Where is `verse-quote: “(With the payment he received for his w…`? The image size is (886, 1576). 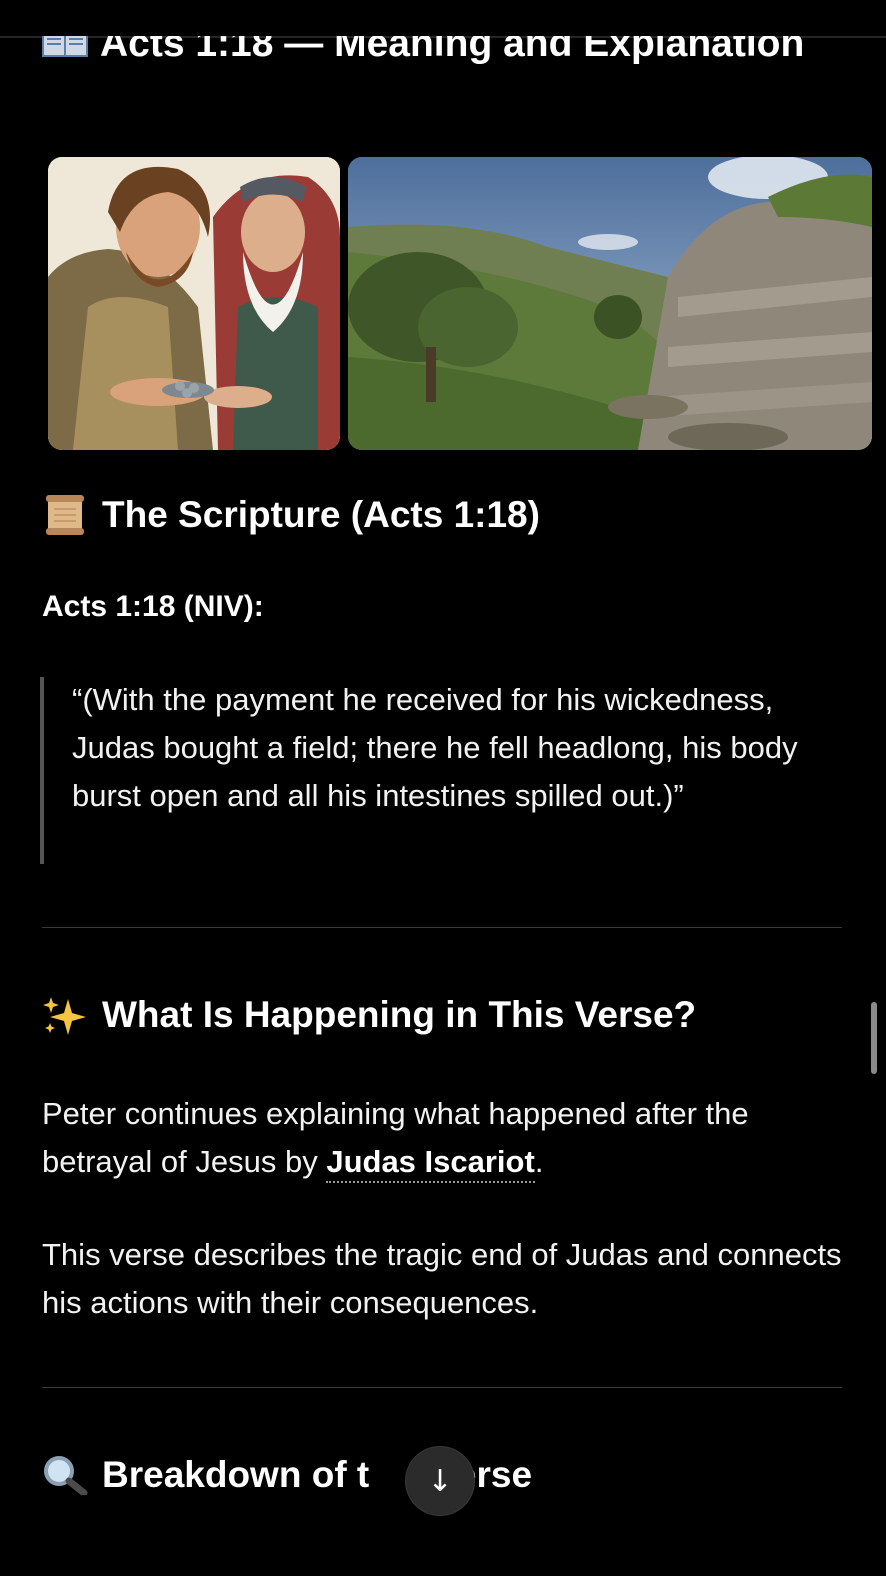
verse-quote: “(With the payment he received for his w… is located at coordinates (435, 747).